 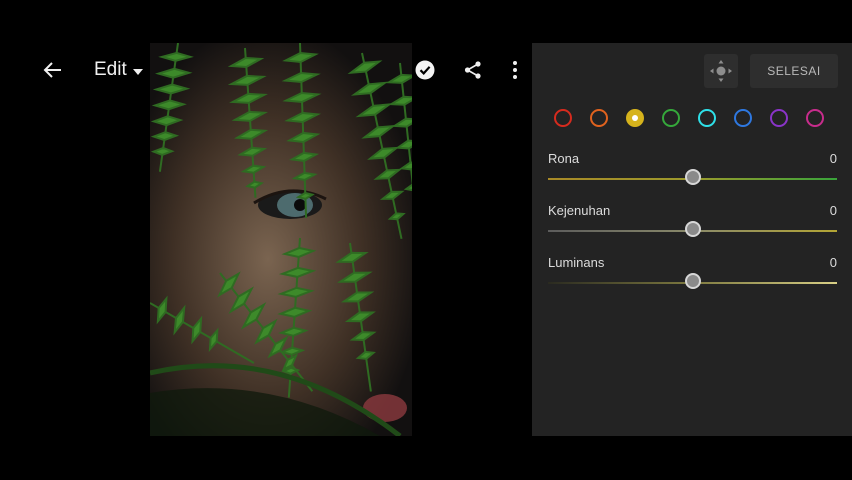 I want to click on color-swatch-row, so click(x=699, y=118).